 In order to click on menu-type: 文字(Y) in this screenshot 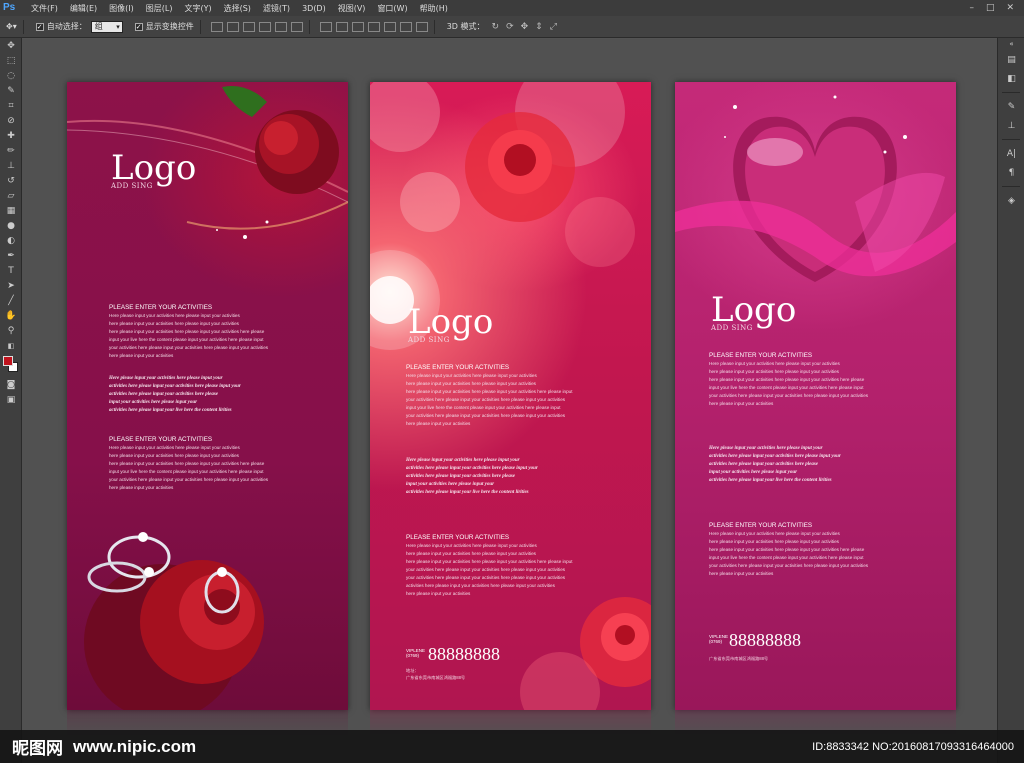, I will do `click(197, 8)`.